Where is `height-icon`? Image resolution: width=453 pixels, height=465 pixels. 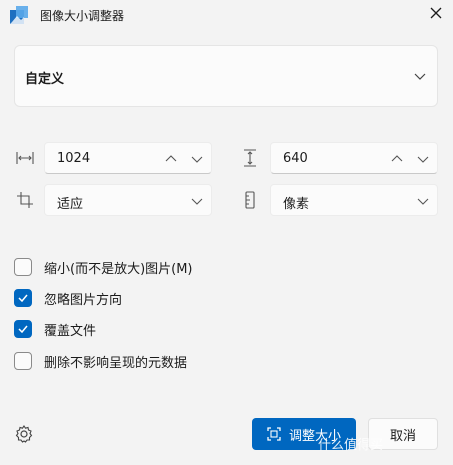 height-icon is located at coordinates (250, 158).